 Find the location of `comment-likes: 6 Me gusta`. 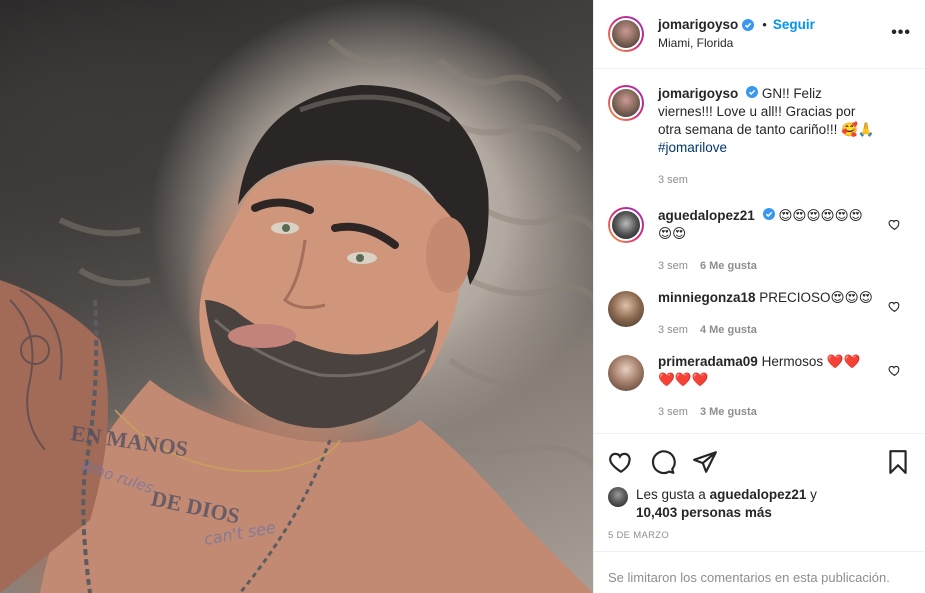

comment-likes: 6 Me gusta is located at coordinates (728, 266).